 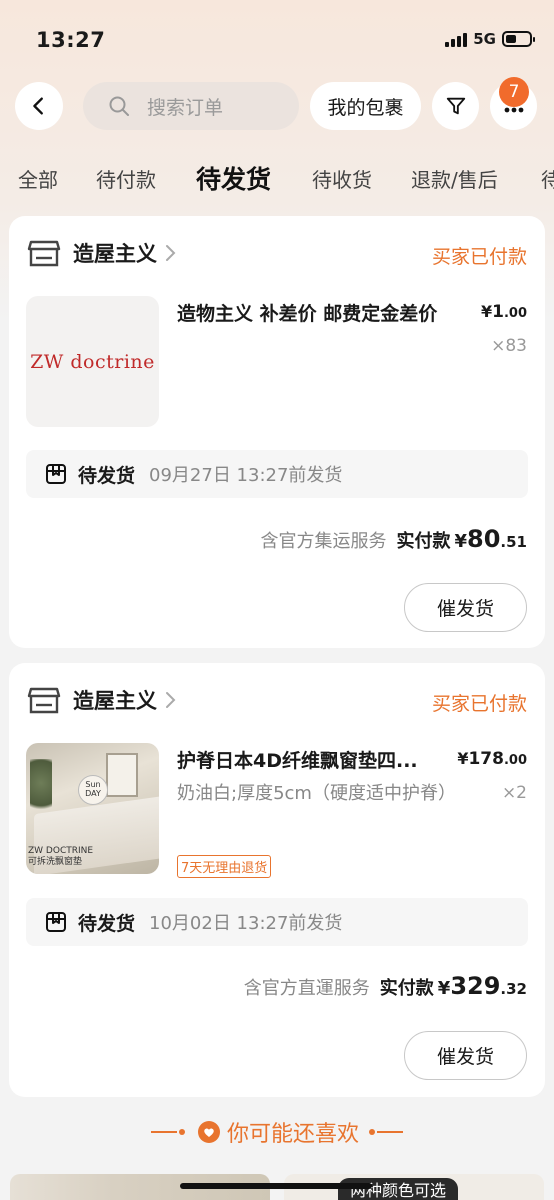 What do you see at coordinates (323, 541) in the screenshot?
I see `service-note: 含官方集运服务` at bounding box center [323, 541].